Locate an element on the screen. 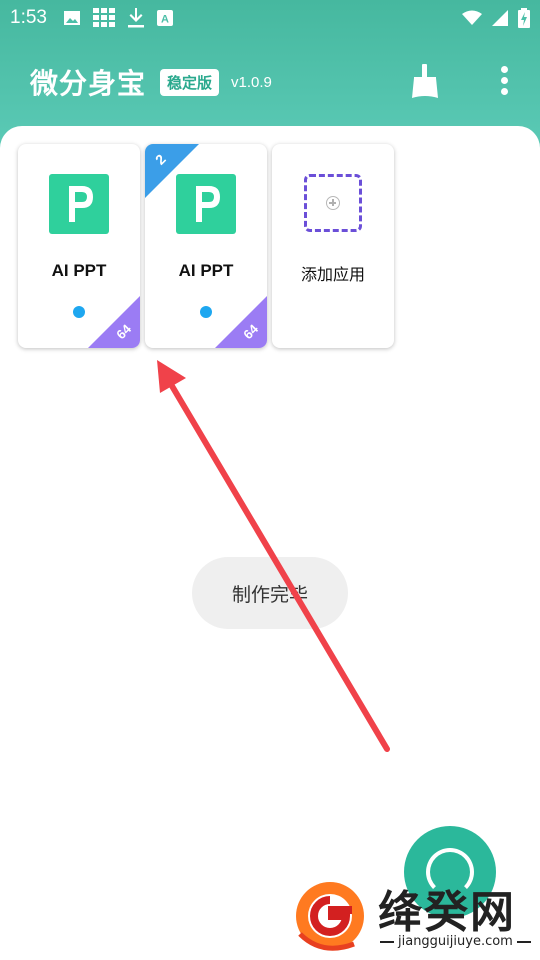 This screenshot has width=540, height=960. watermark-text: 绛癸网 is located at coordinates (447, 912).